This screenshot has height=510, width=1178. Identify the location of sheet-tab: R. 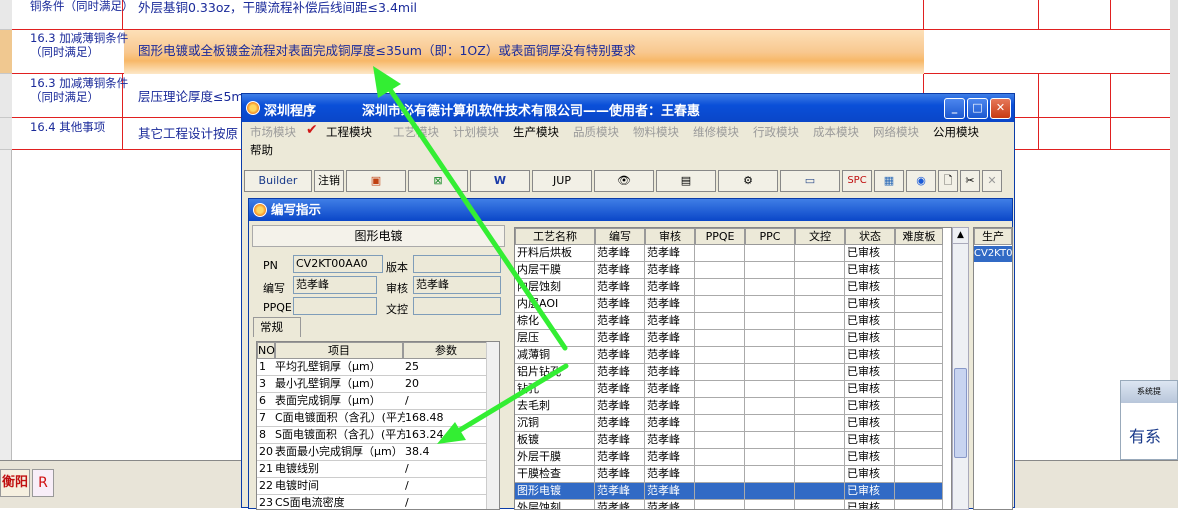
(43, 483).